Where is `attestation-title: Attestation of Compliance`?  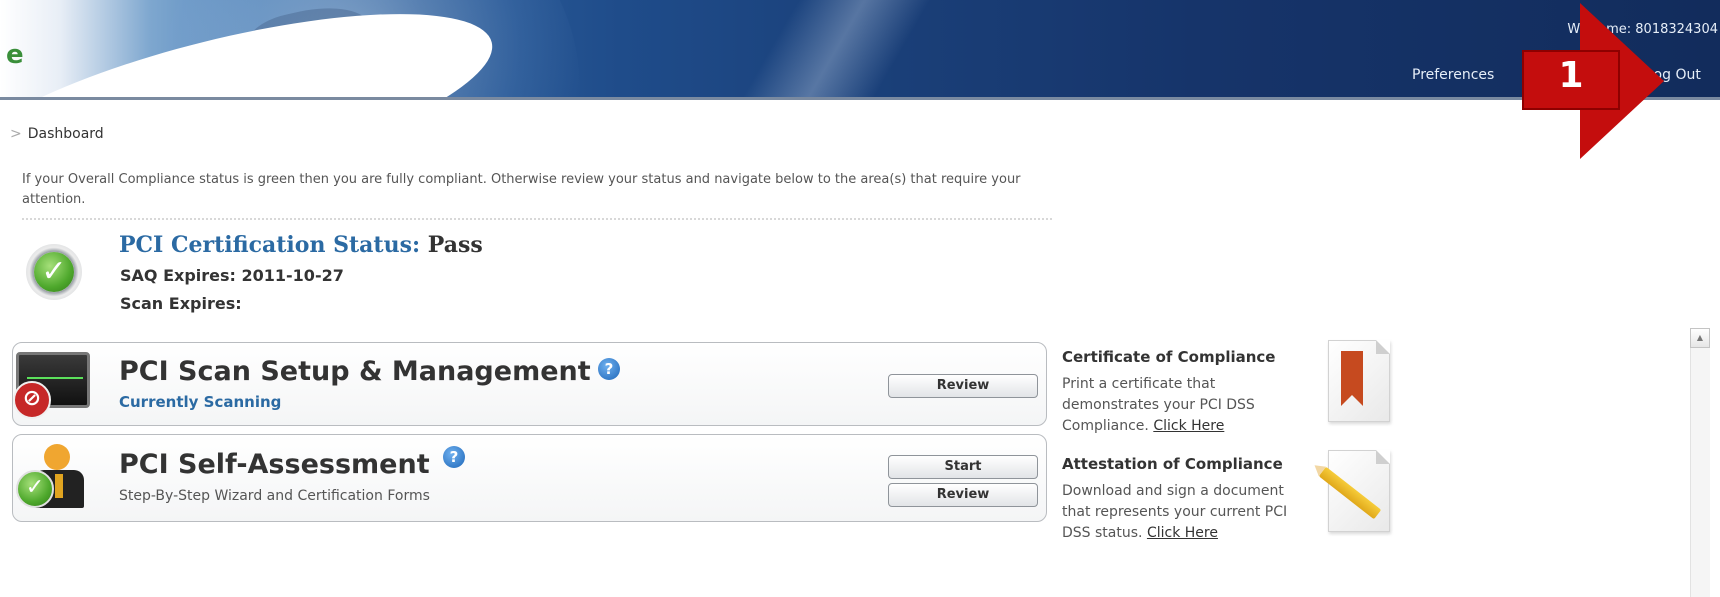
attestation-title: Attestation of Compliance is located at coordinates (1172, 464).